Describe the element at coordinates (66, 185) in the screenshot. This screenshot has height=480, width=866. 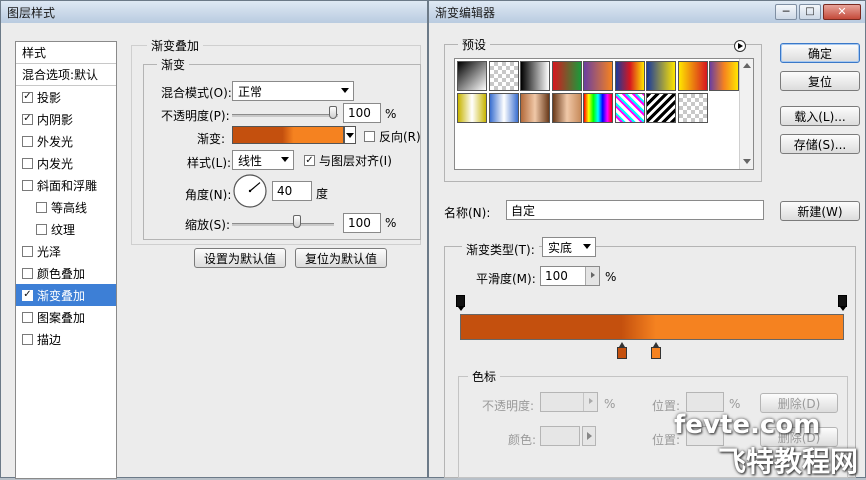
I see `style-item: 斜面和浮雕` at that location.